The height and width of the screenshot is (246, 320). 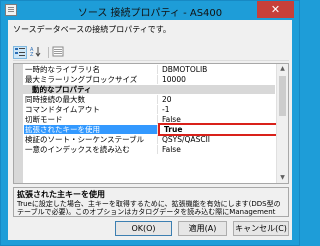 I want to click on window-title: ソース 接続プロパティ - AS400, so click(x=150, y=13).